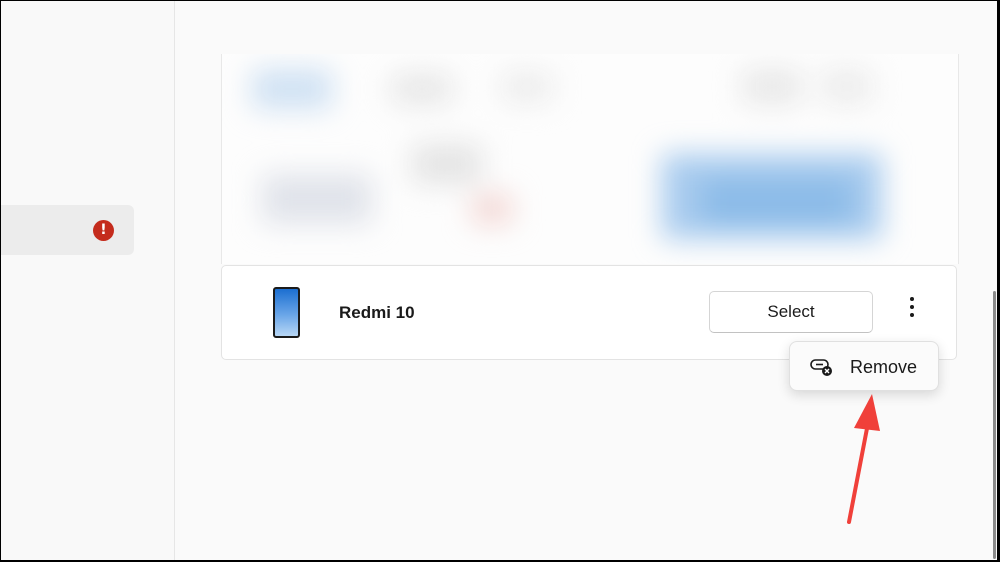  What do you see at coordinates (286, 312) in the screenshot?
I see `phone-icon` at bounding box center [286, 312].